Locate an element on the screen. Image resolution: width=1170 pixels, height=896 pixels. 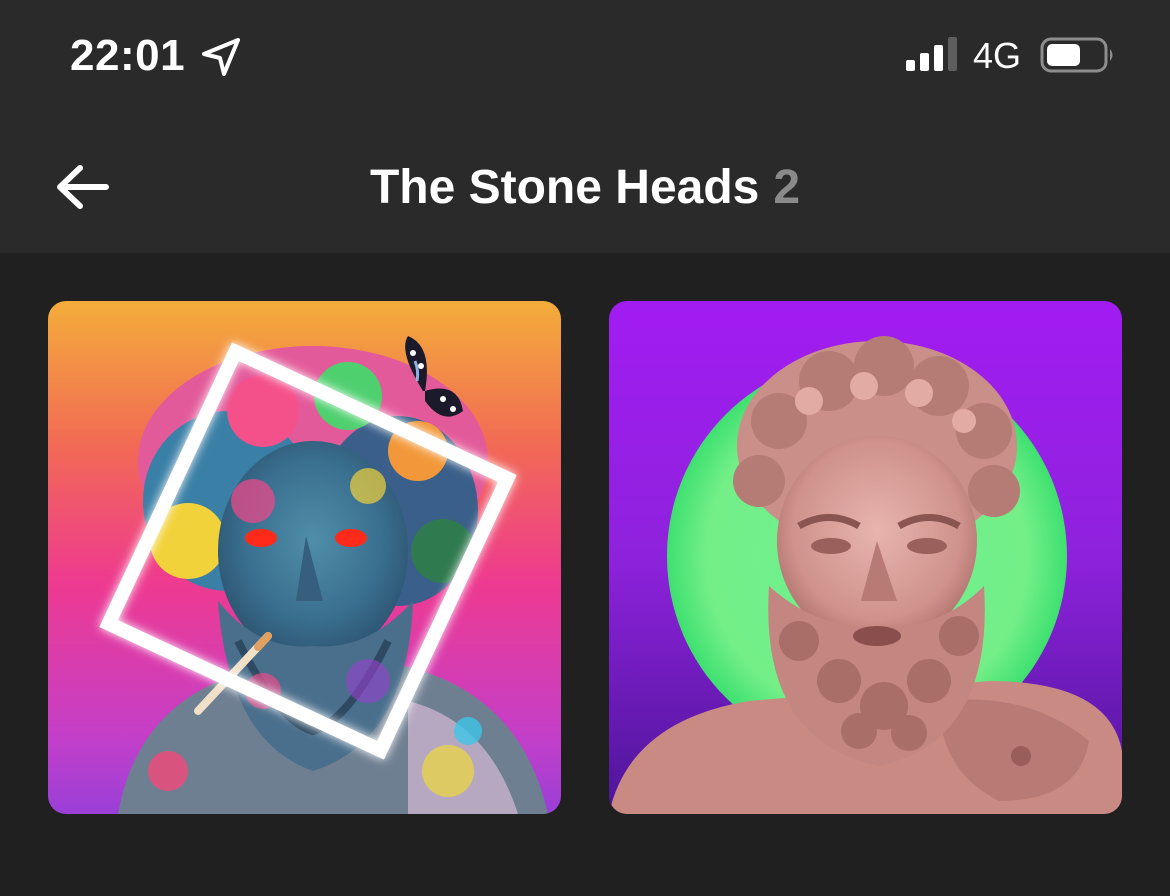
status-bar: 22:01 4G is located at coordinates (585, 55).